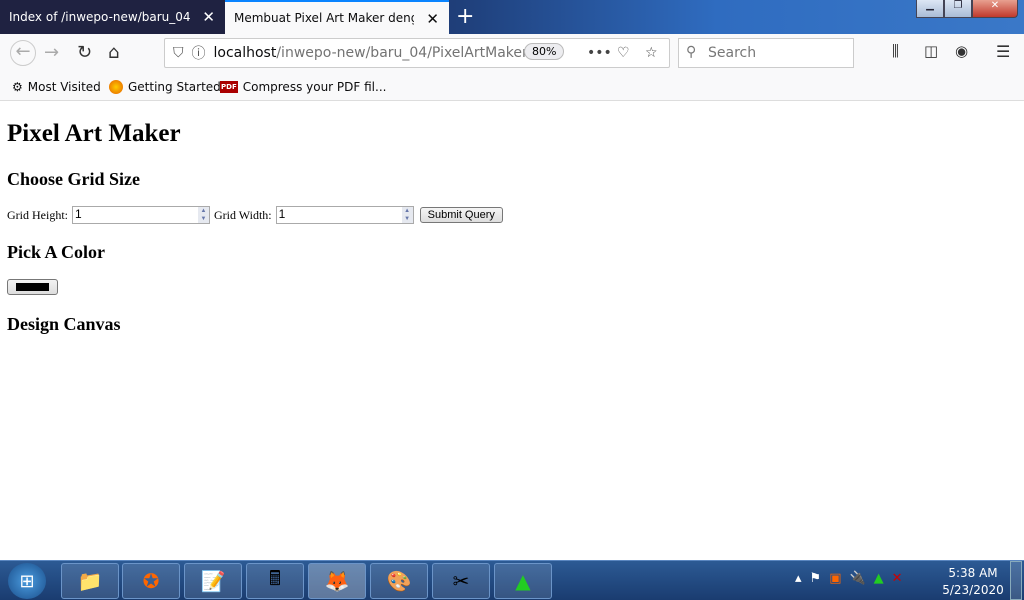 The width and height of the screenshot is (1024, 600). I want to click on grid-width-label: Grid Width:, so click(243, 214).